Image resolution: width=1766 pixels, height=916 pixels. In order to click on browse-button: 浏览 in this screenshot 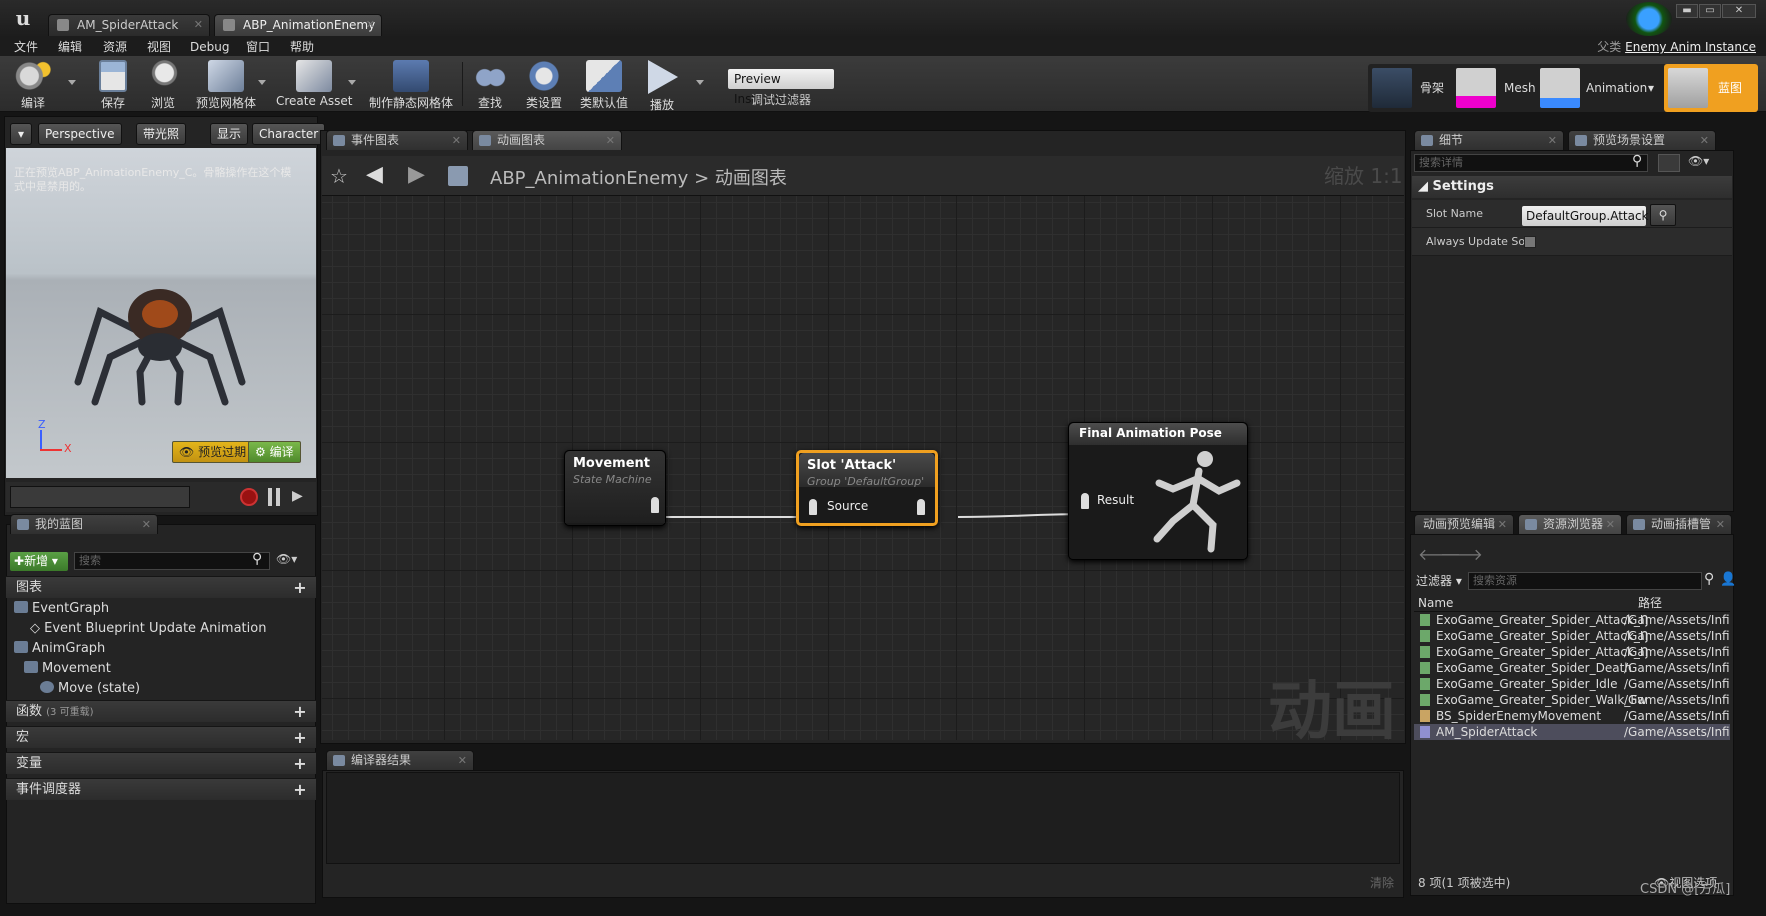, I will do `click(163, 84)`.